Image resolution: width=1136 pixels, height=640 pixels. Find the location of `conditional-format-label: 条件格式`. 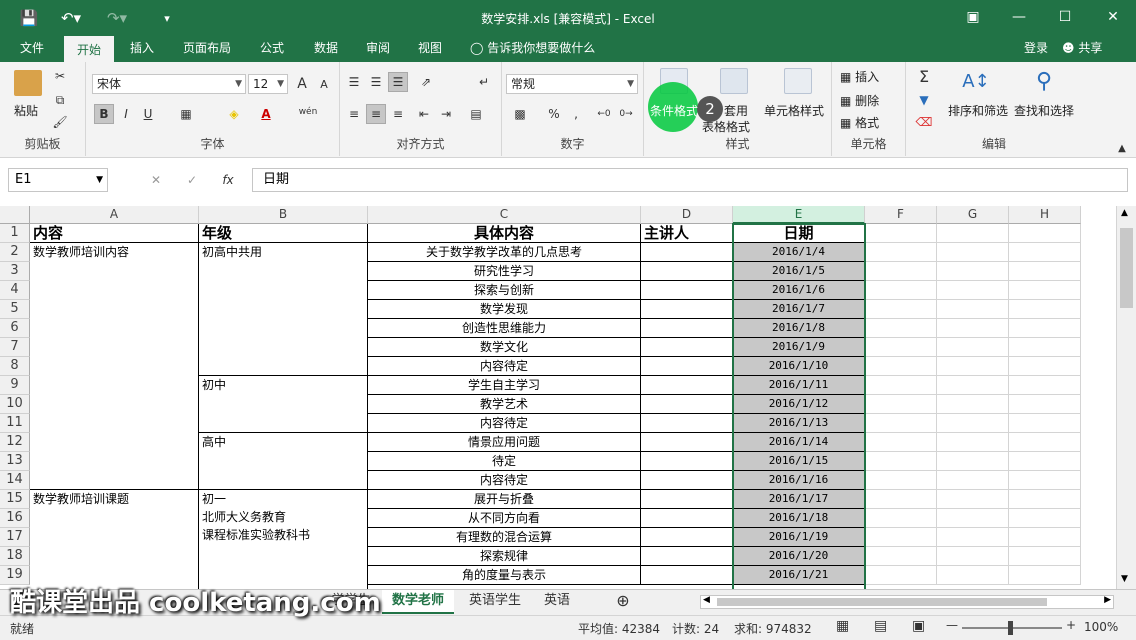

conditional-format-label: 条件格式 is located at coordinates (674, 110).